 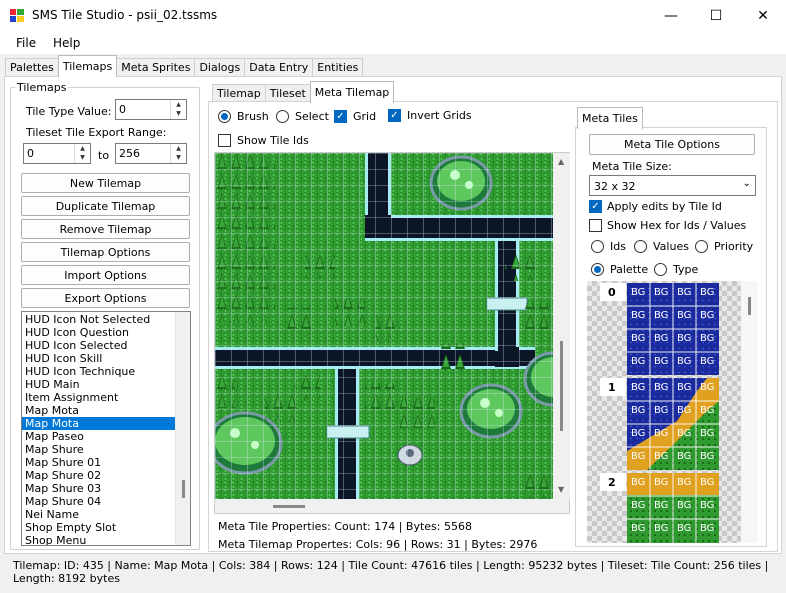 What do you see at coordinates (749, 306) in the screenshot?
I see `meta-tiles-scroll-thumb` at bounding box center [749, 306].